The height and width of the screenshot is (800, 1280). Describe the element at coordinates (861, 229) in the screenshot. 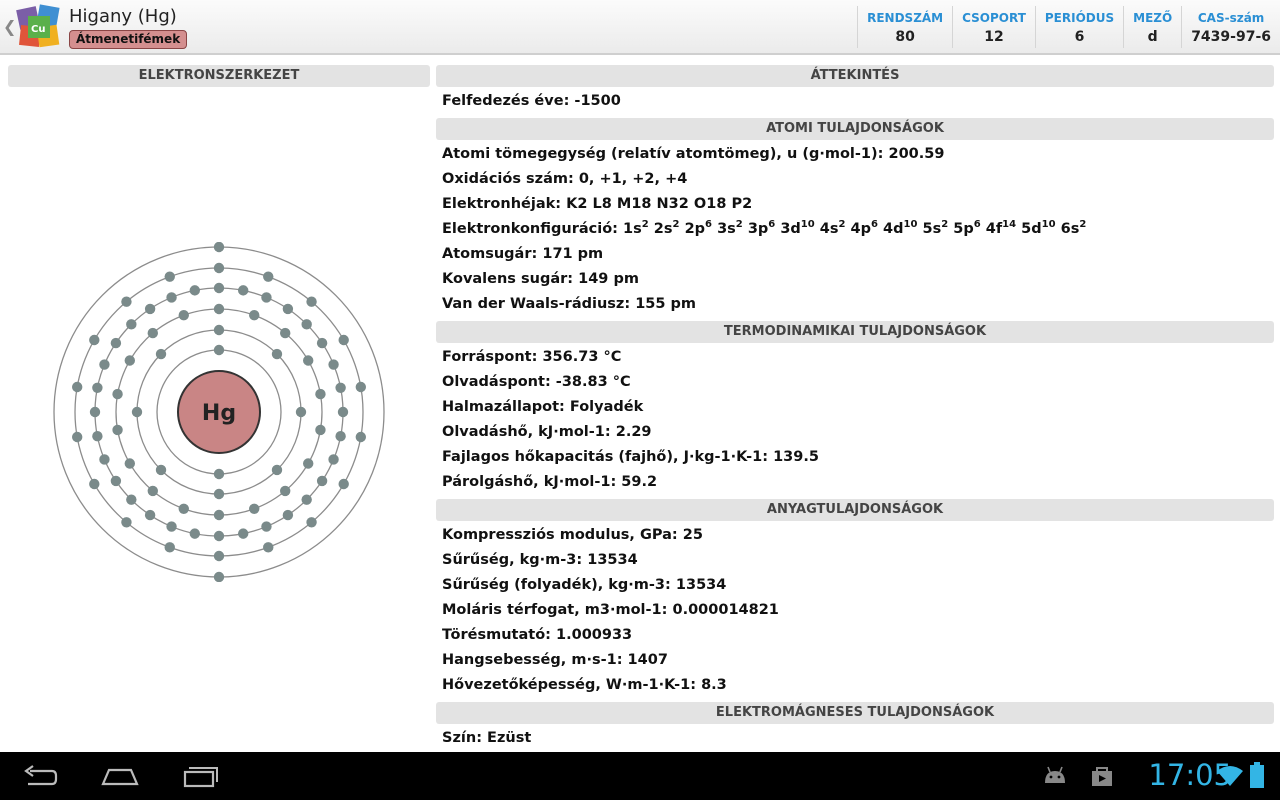

I see `config-orbital: 4p` at that location.